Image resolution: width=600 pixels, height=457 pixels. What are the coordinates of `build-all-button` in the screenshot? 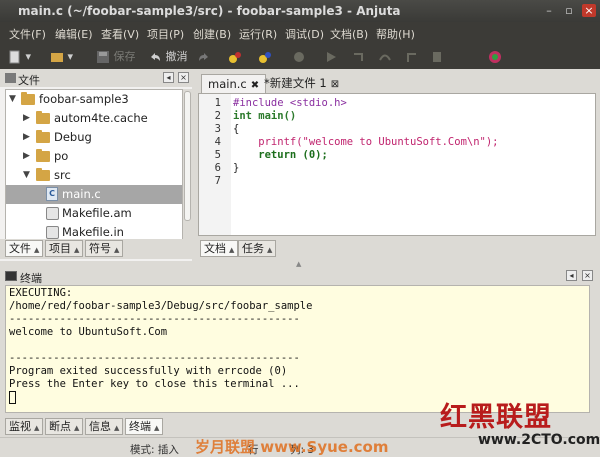 It's located at (265, 56).